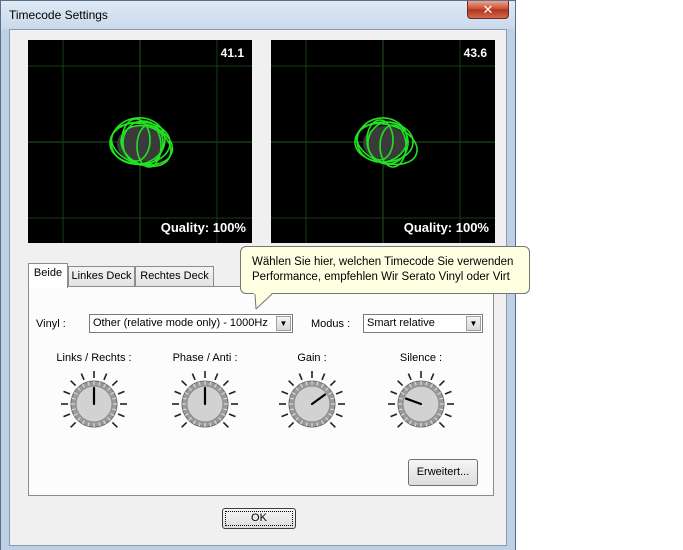 This screenshot has height=550, width=683. I want to click on ok-button-label: OK, so click(259, 518).